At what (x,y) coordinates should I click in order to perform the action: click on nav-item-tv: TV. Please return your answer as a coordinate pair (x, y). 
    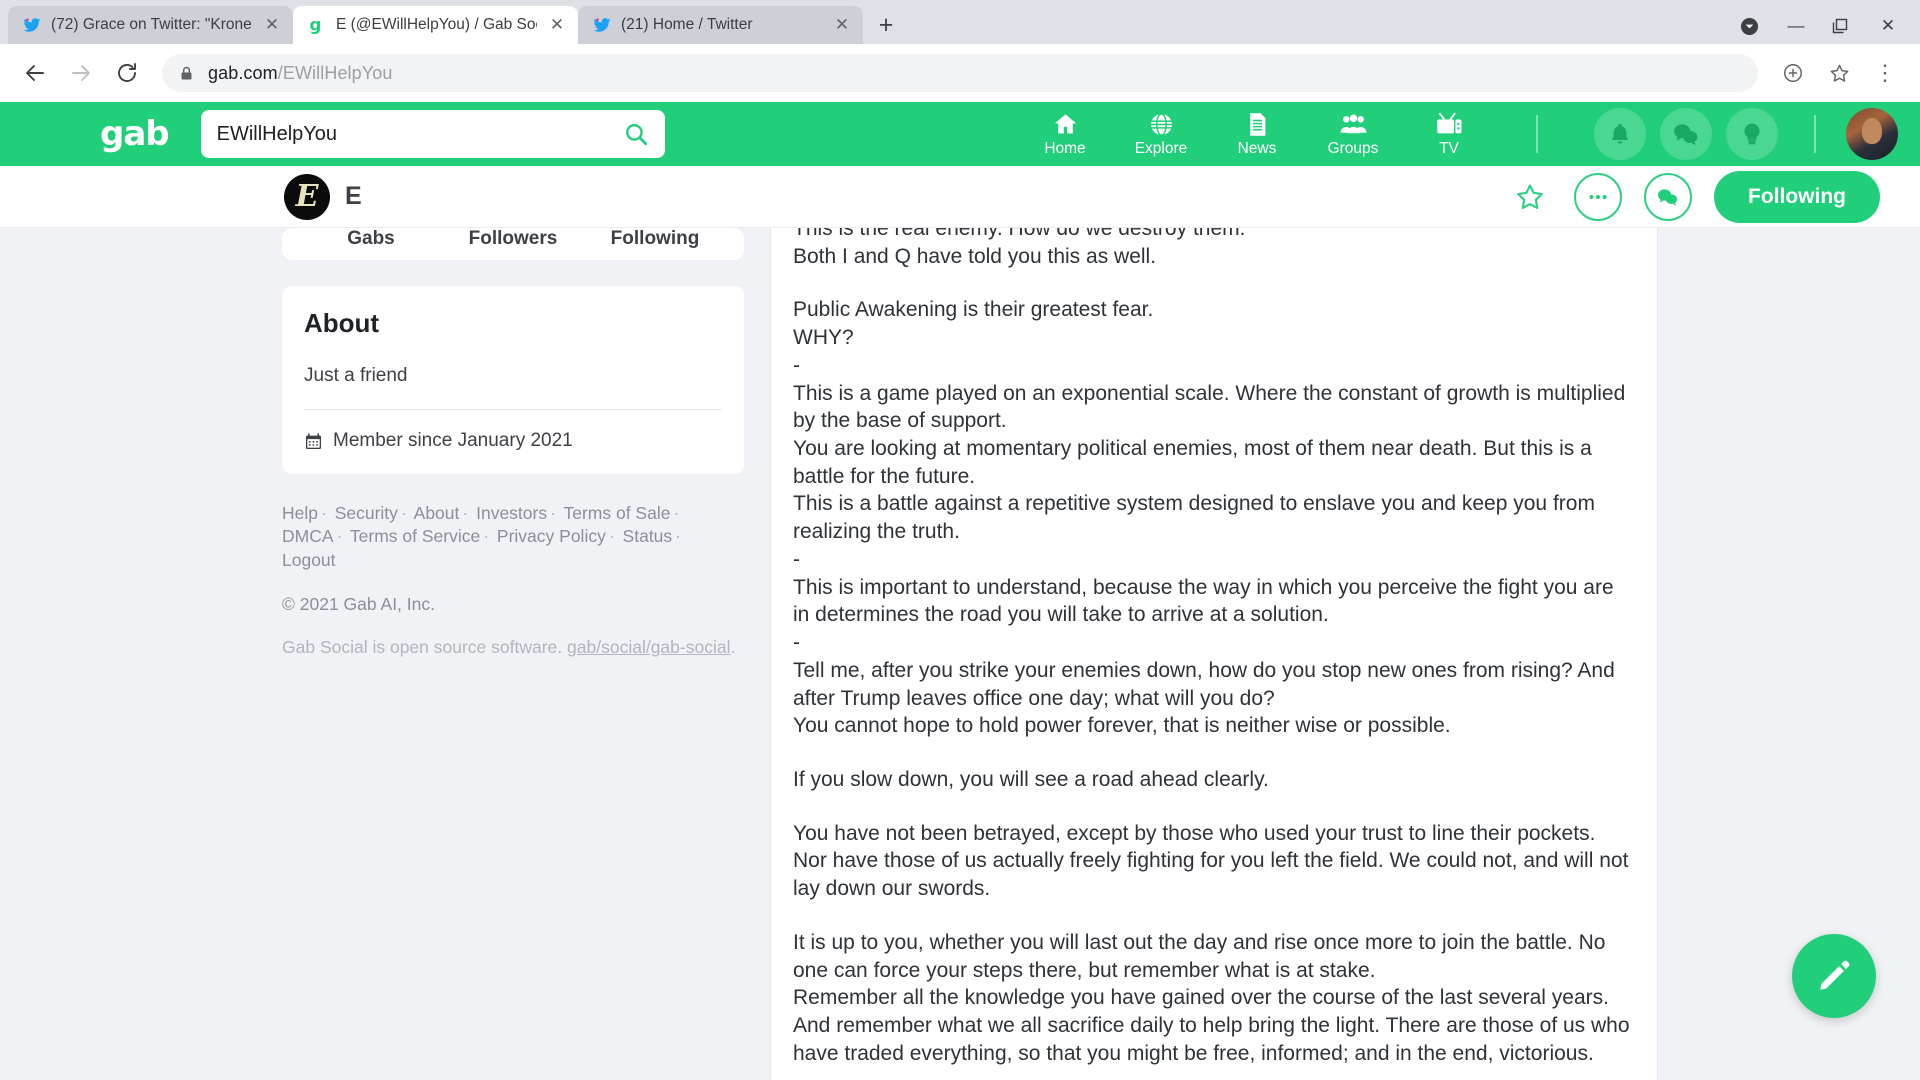
    Looking at the image, I should click on (1449, 134).